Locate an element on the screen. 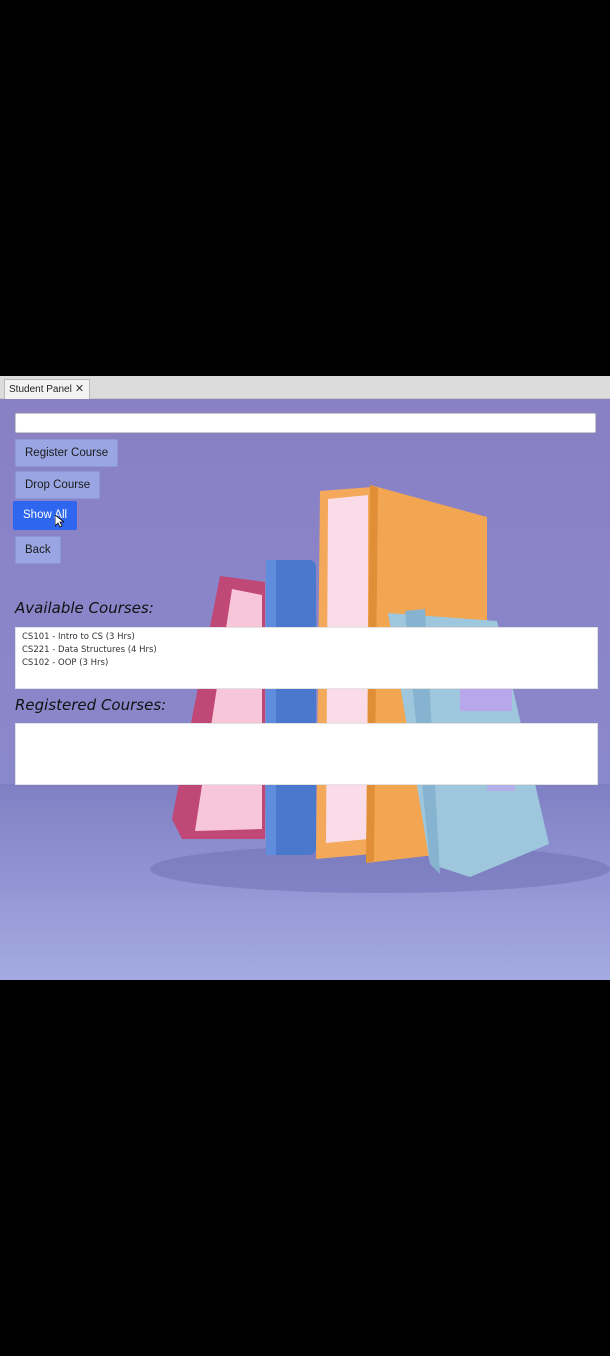 This screenshot has height=1356, width=610. registered-courses-list is located at coordinates (306, 754).